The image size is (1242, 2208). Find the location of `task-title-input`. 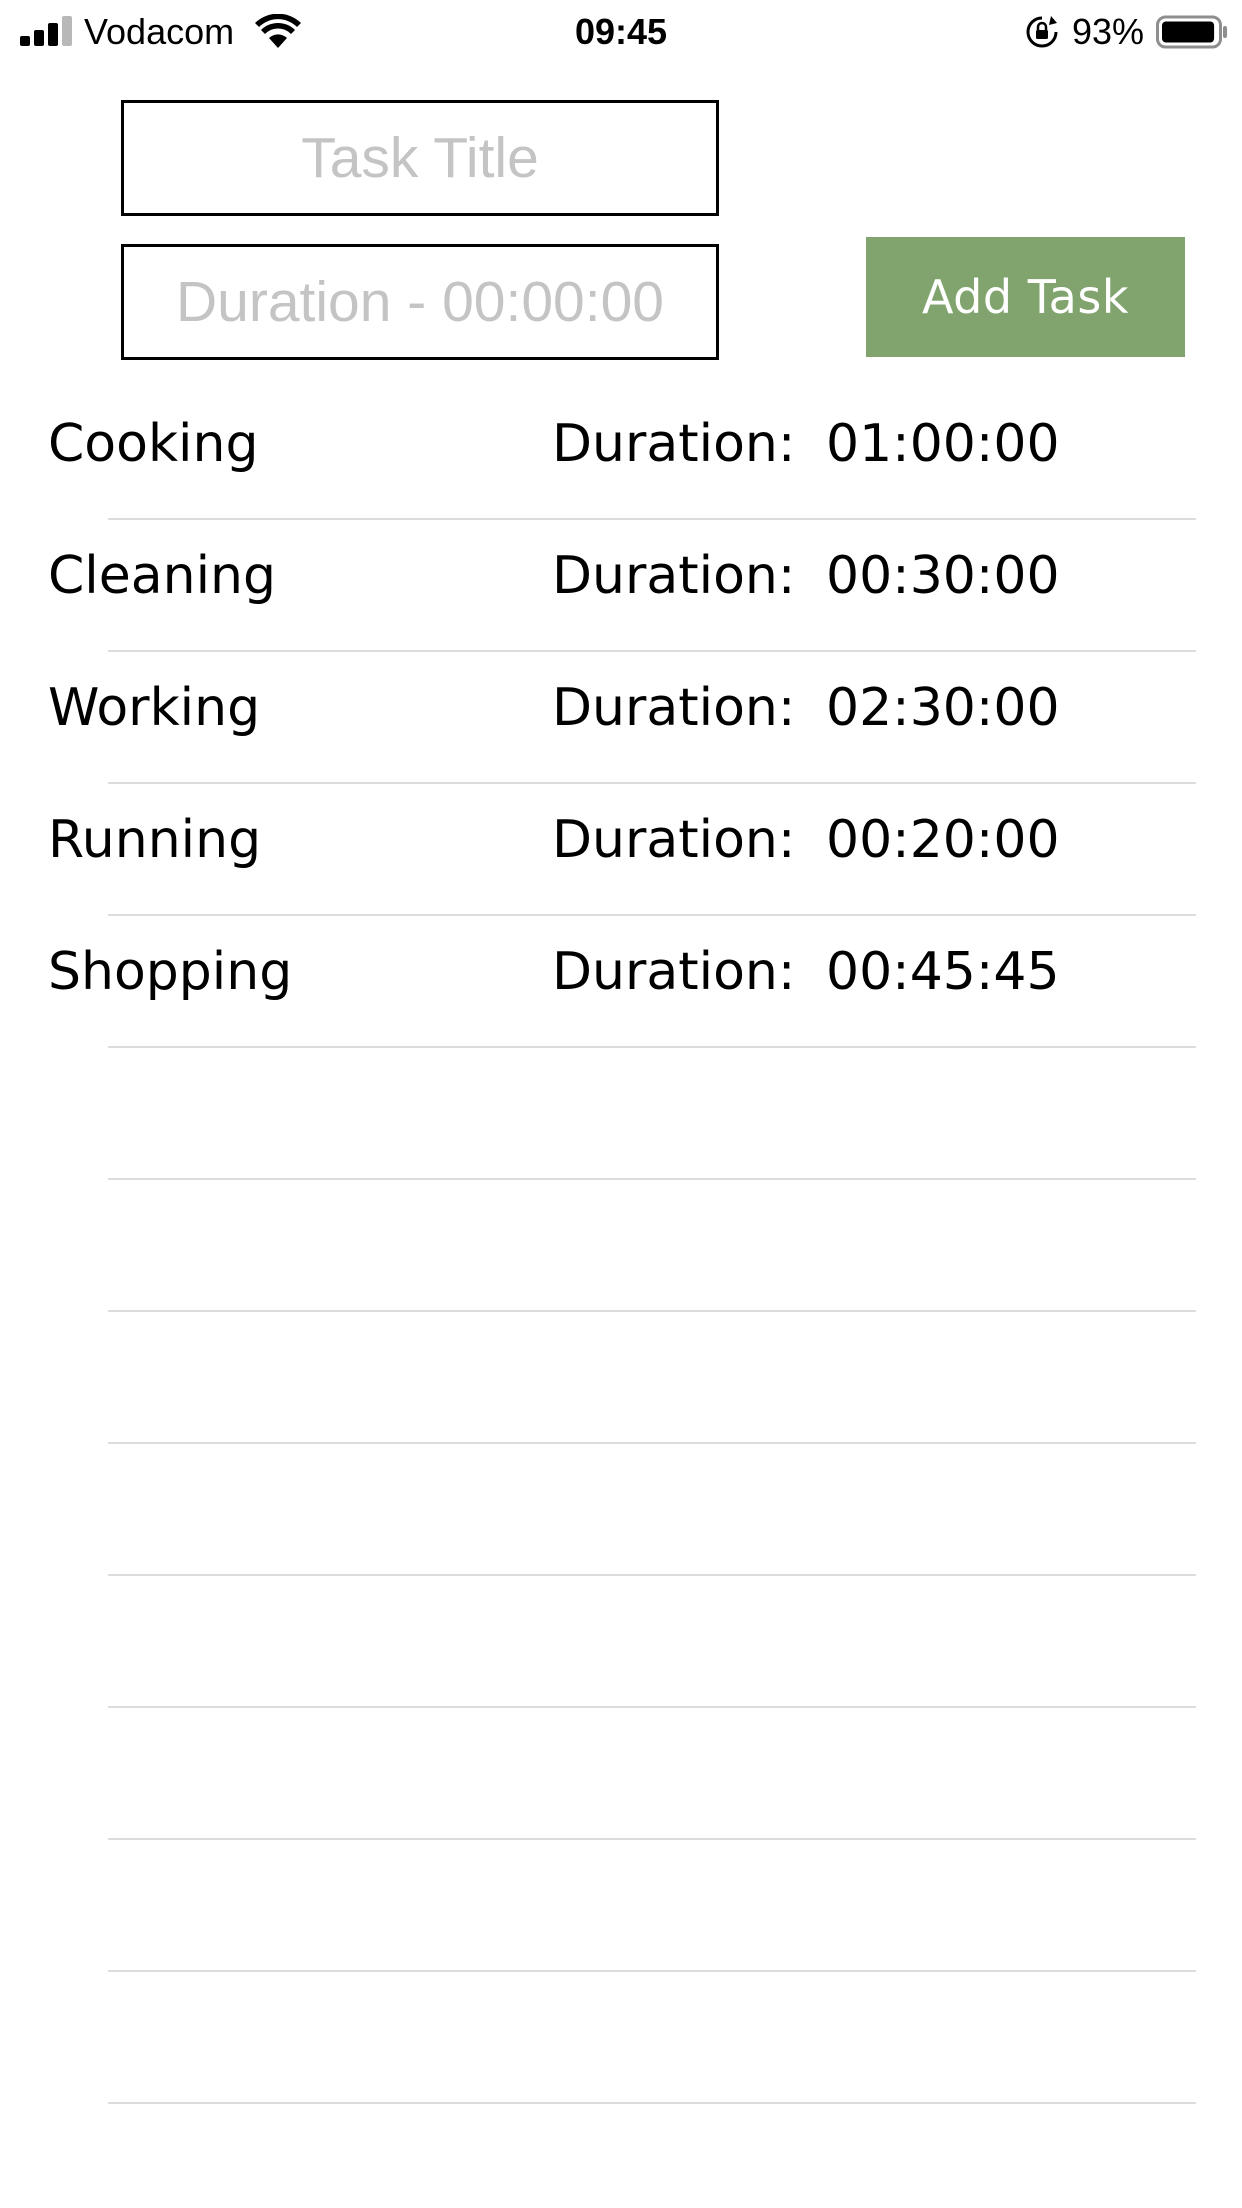

task-title-input is located at coordinates (420, 158).